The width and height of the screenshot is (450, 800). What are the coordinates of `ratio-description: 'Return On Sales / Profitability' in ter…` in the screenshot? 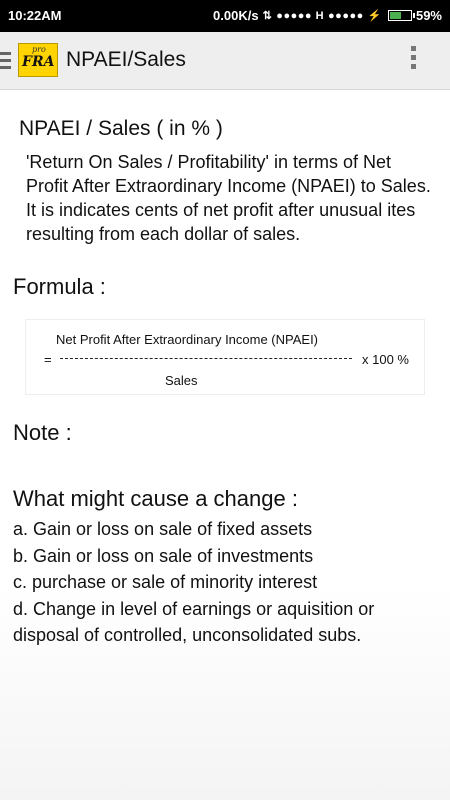 It's located at (228, 198).